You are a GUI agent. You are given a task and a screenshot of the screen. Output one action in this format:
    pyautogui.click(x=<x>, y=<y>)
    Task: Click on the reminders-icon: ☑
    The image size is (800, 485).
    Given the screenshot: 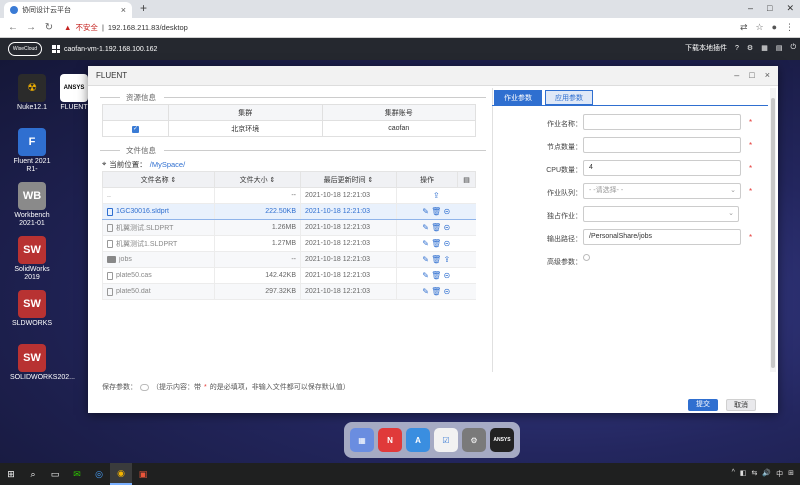 What is the action you would take?
    pyautogui.click(x=446, y=440)
    